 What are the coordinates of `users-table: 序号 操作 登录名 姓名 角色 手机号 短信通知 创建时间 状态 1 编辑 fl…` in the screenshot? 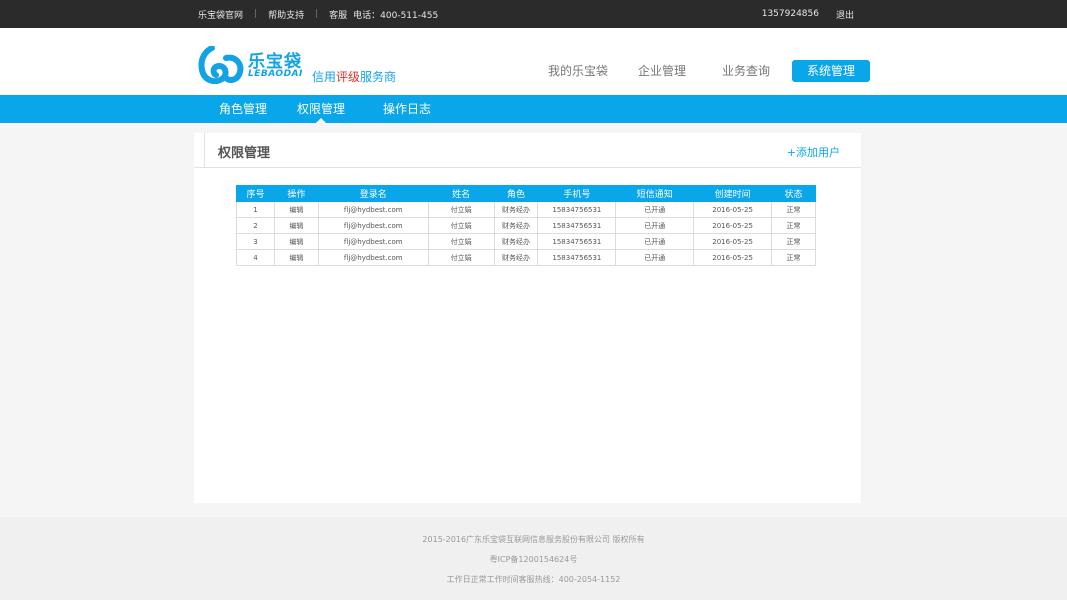 It's located at (526, 225).